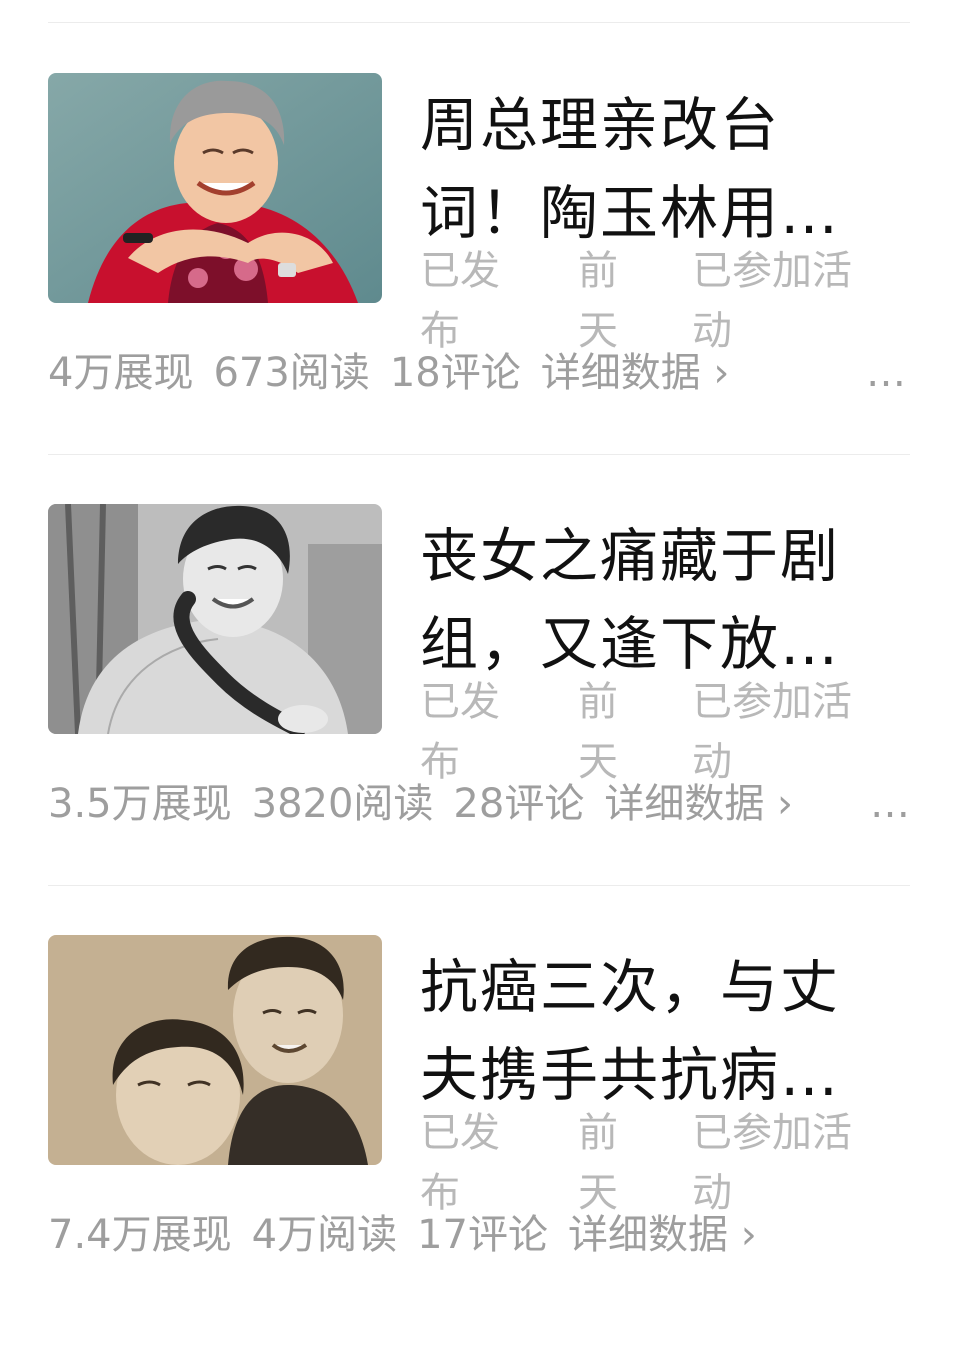 Image resolution: width=958 pixels, height=1365 pixels. Describe the element at coordinates (412, 1235) in the screenshot. I see `article-stats: 7.4万展现 4万阅读 17评论 详细数据 ›` at that location.